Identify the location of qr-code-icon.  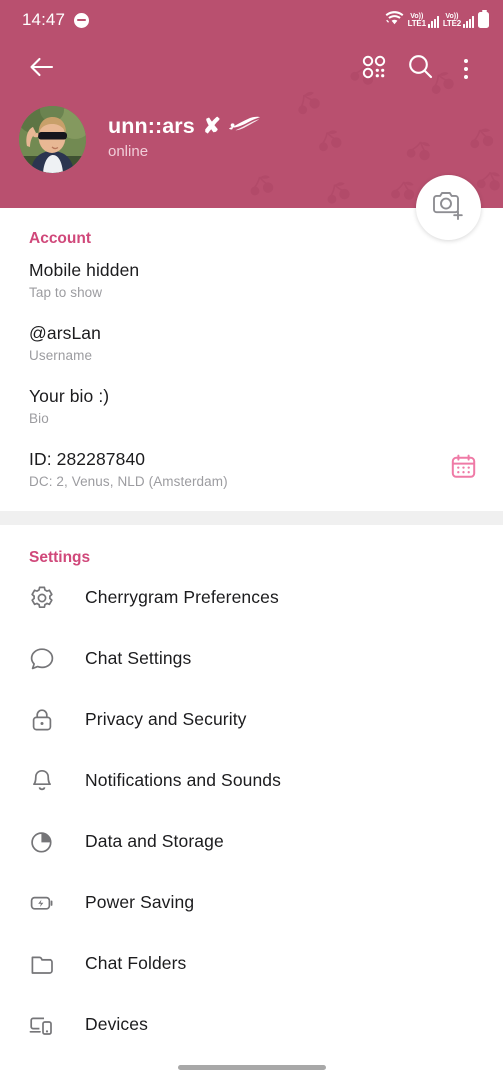
(374, 69).